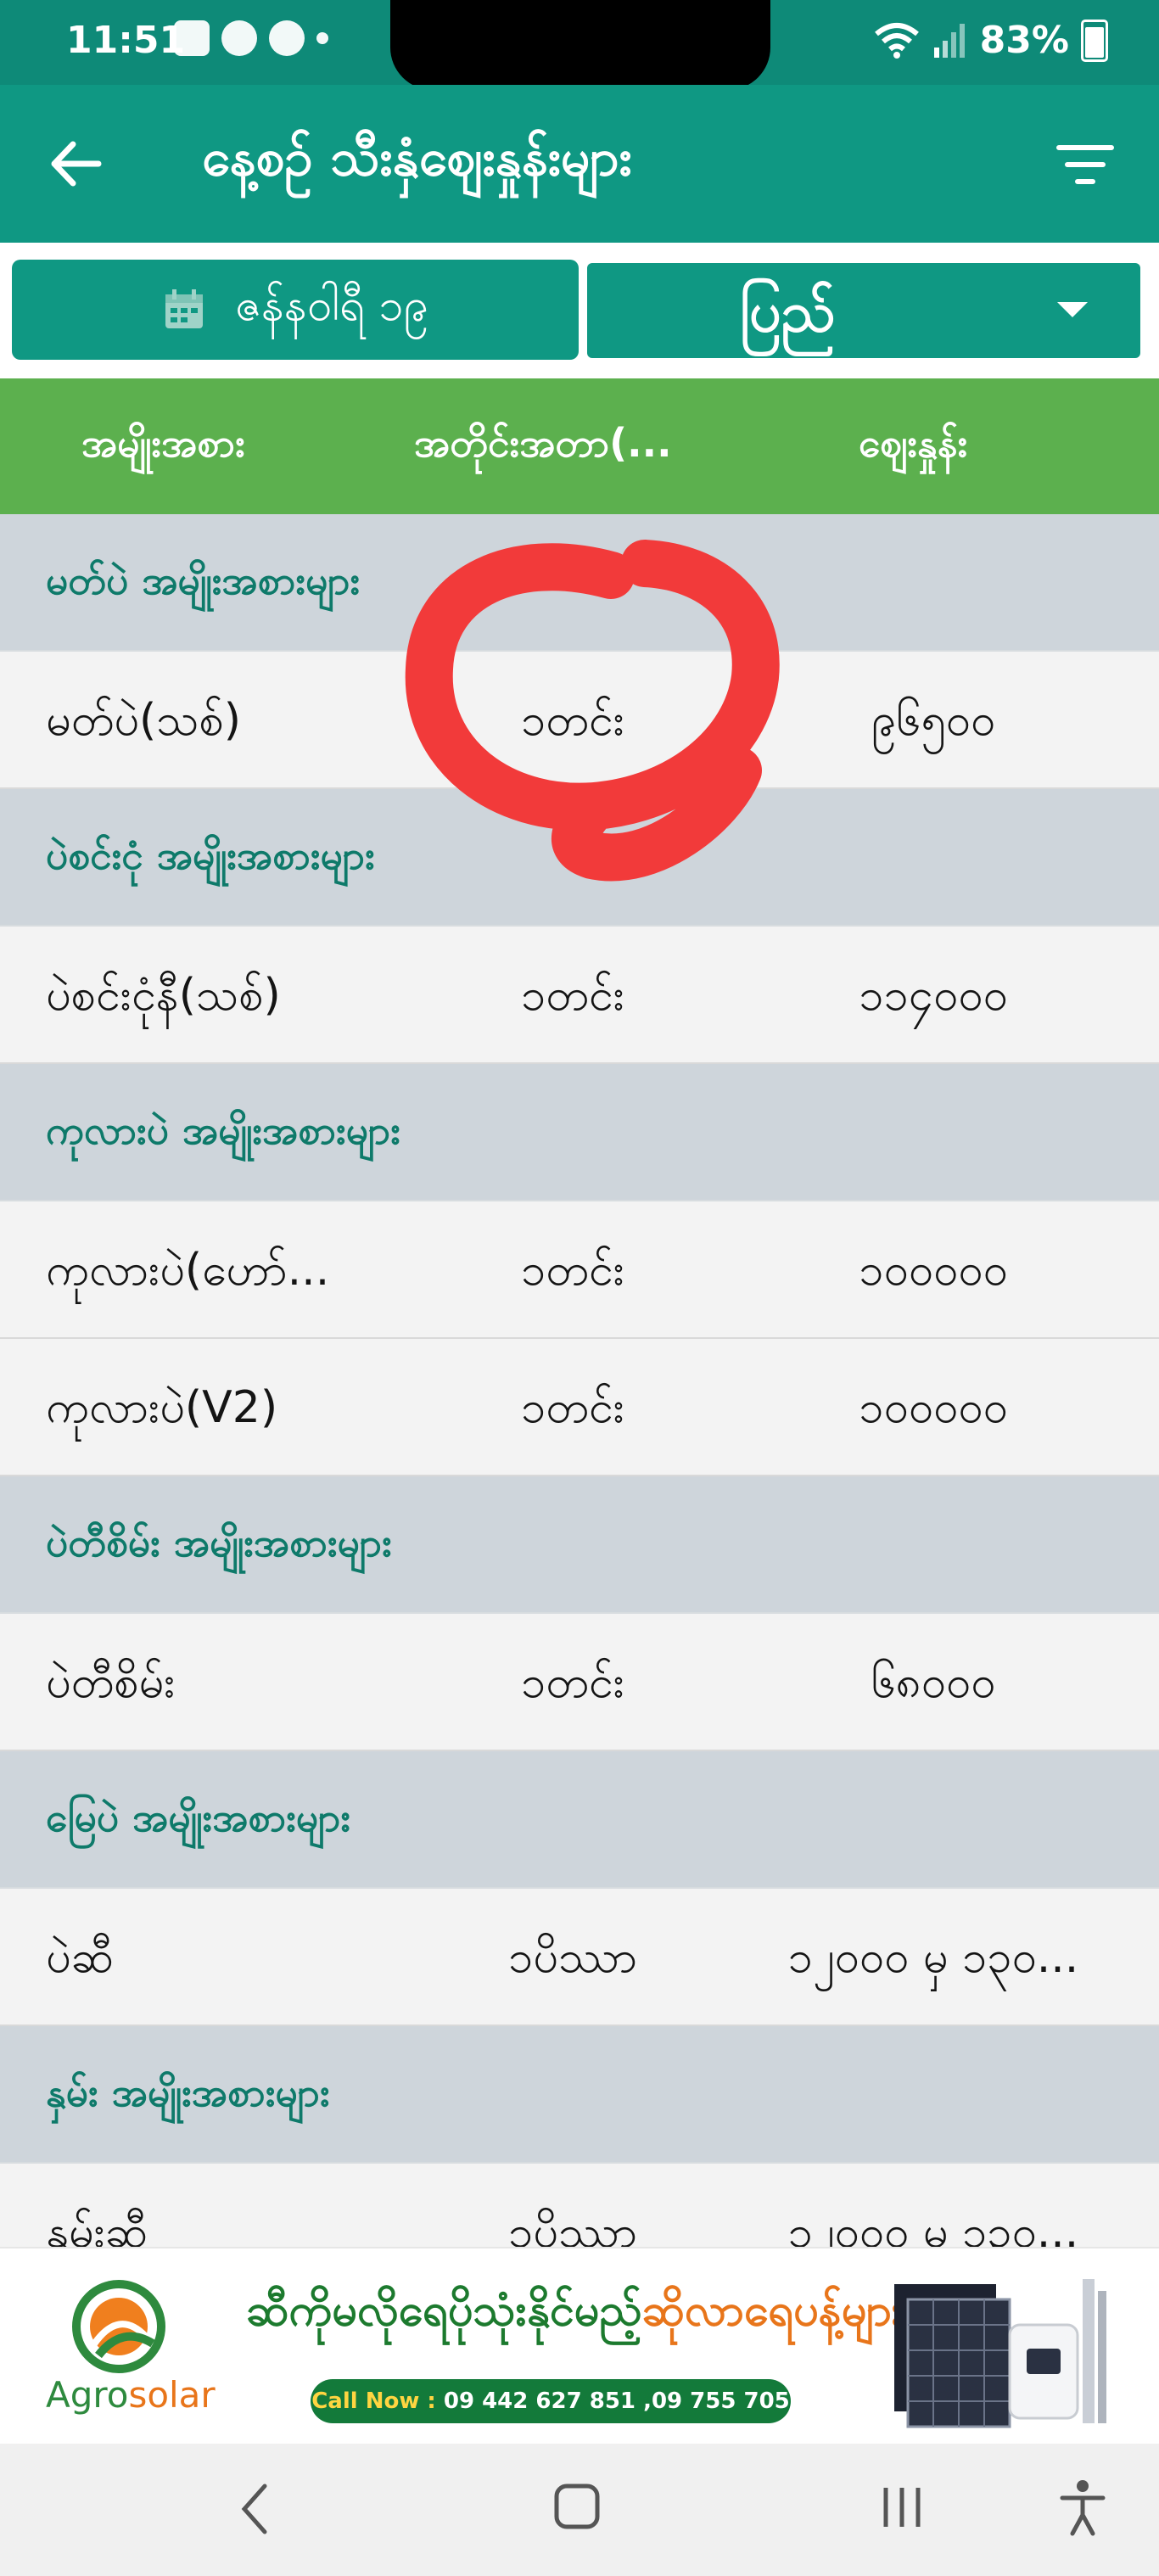 The width and height of the screenshot is (1159, 2576). Describe the element at coordinates (239, 38) in the screenshot. I see `message-icon` at that location.